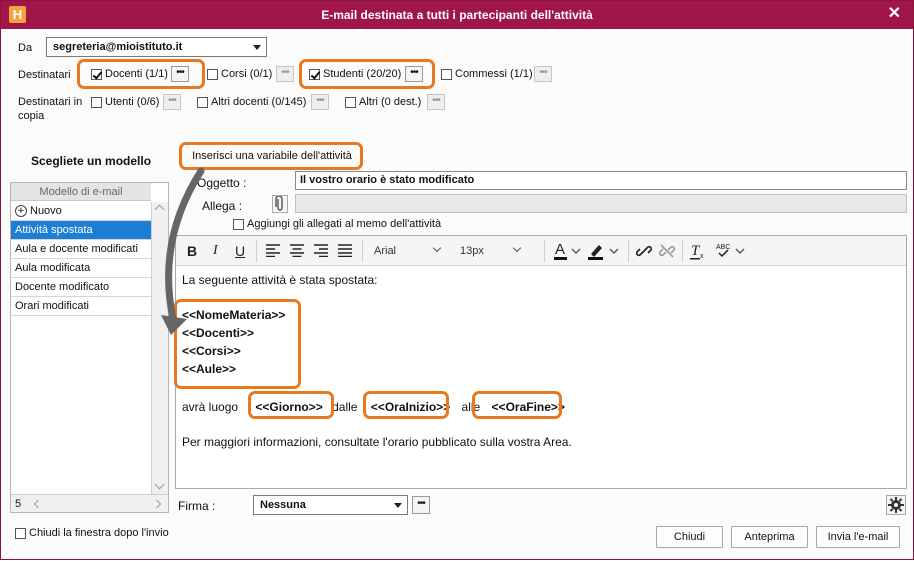  I want to click on underline-button: U, so click(240, 251).